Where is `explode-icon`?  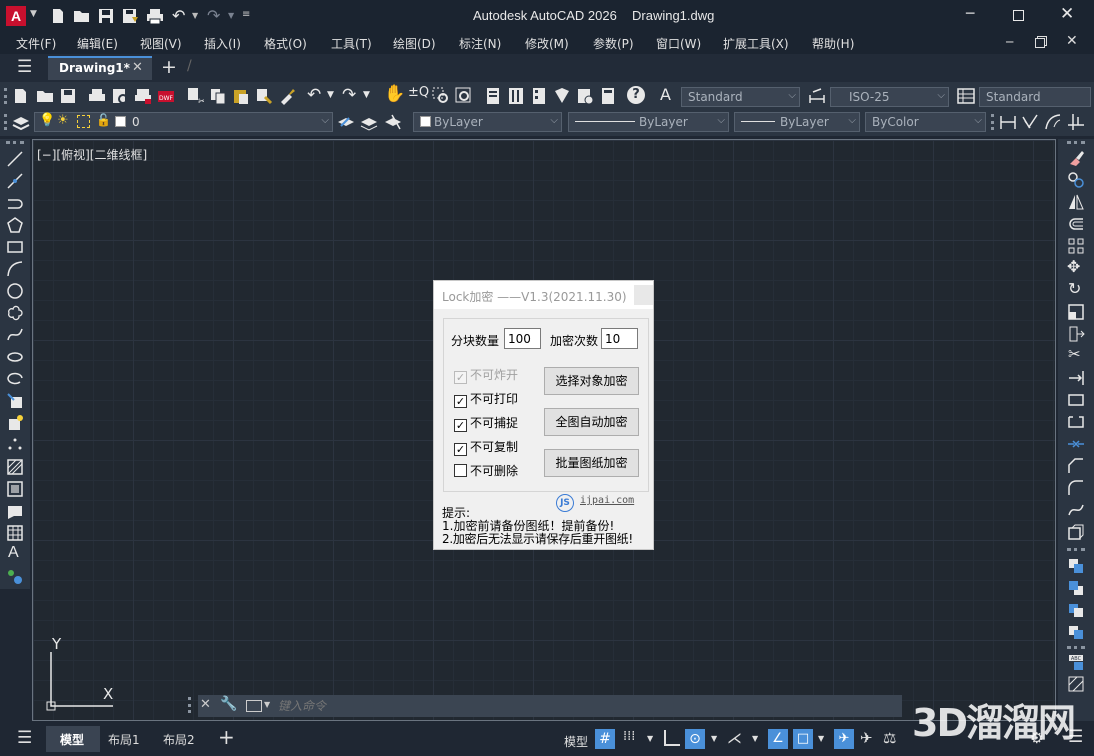
explode-icon is located at coordinates (1076, 532).